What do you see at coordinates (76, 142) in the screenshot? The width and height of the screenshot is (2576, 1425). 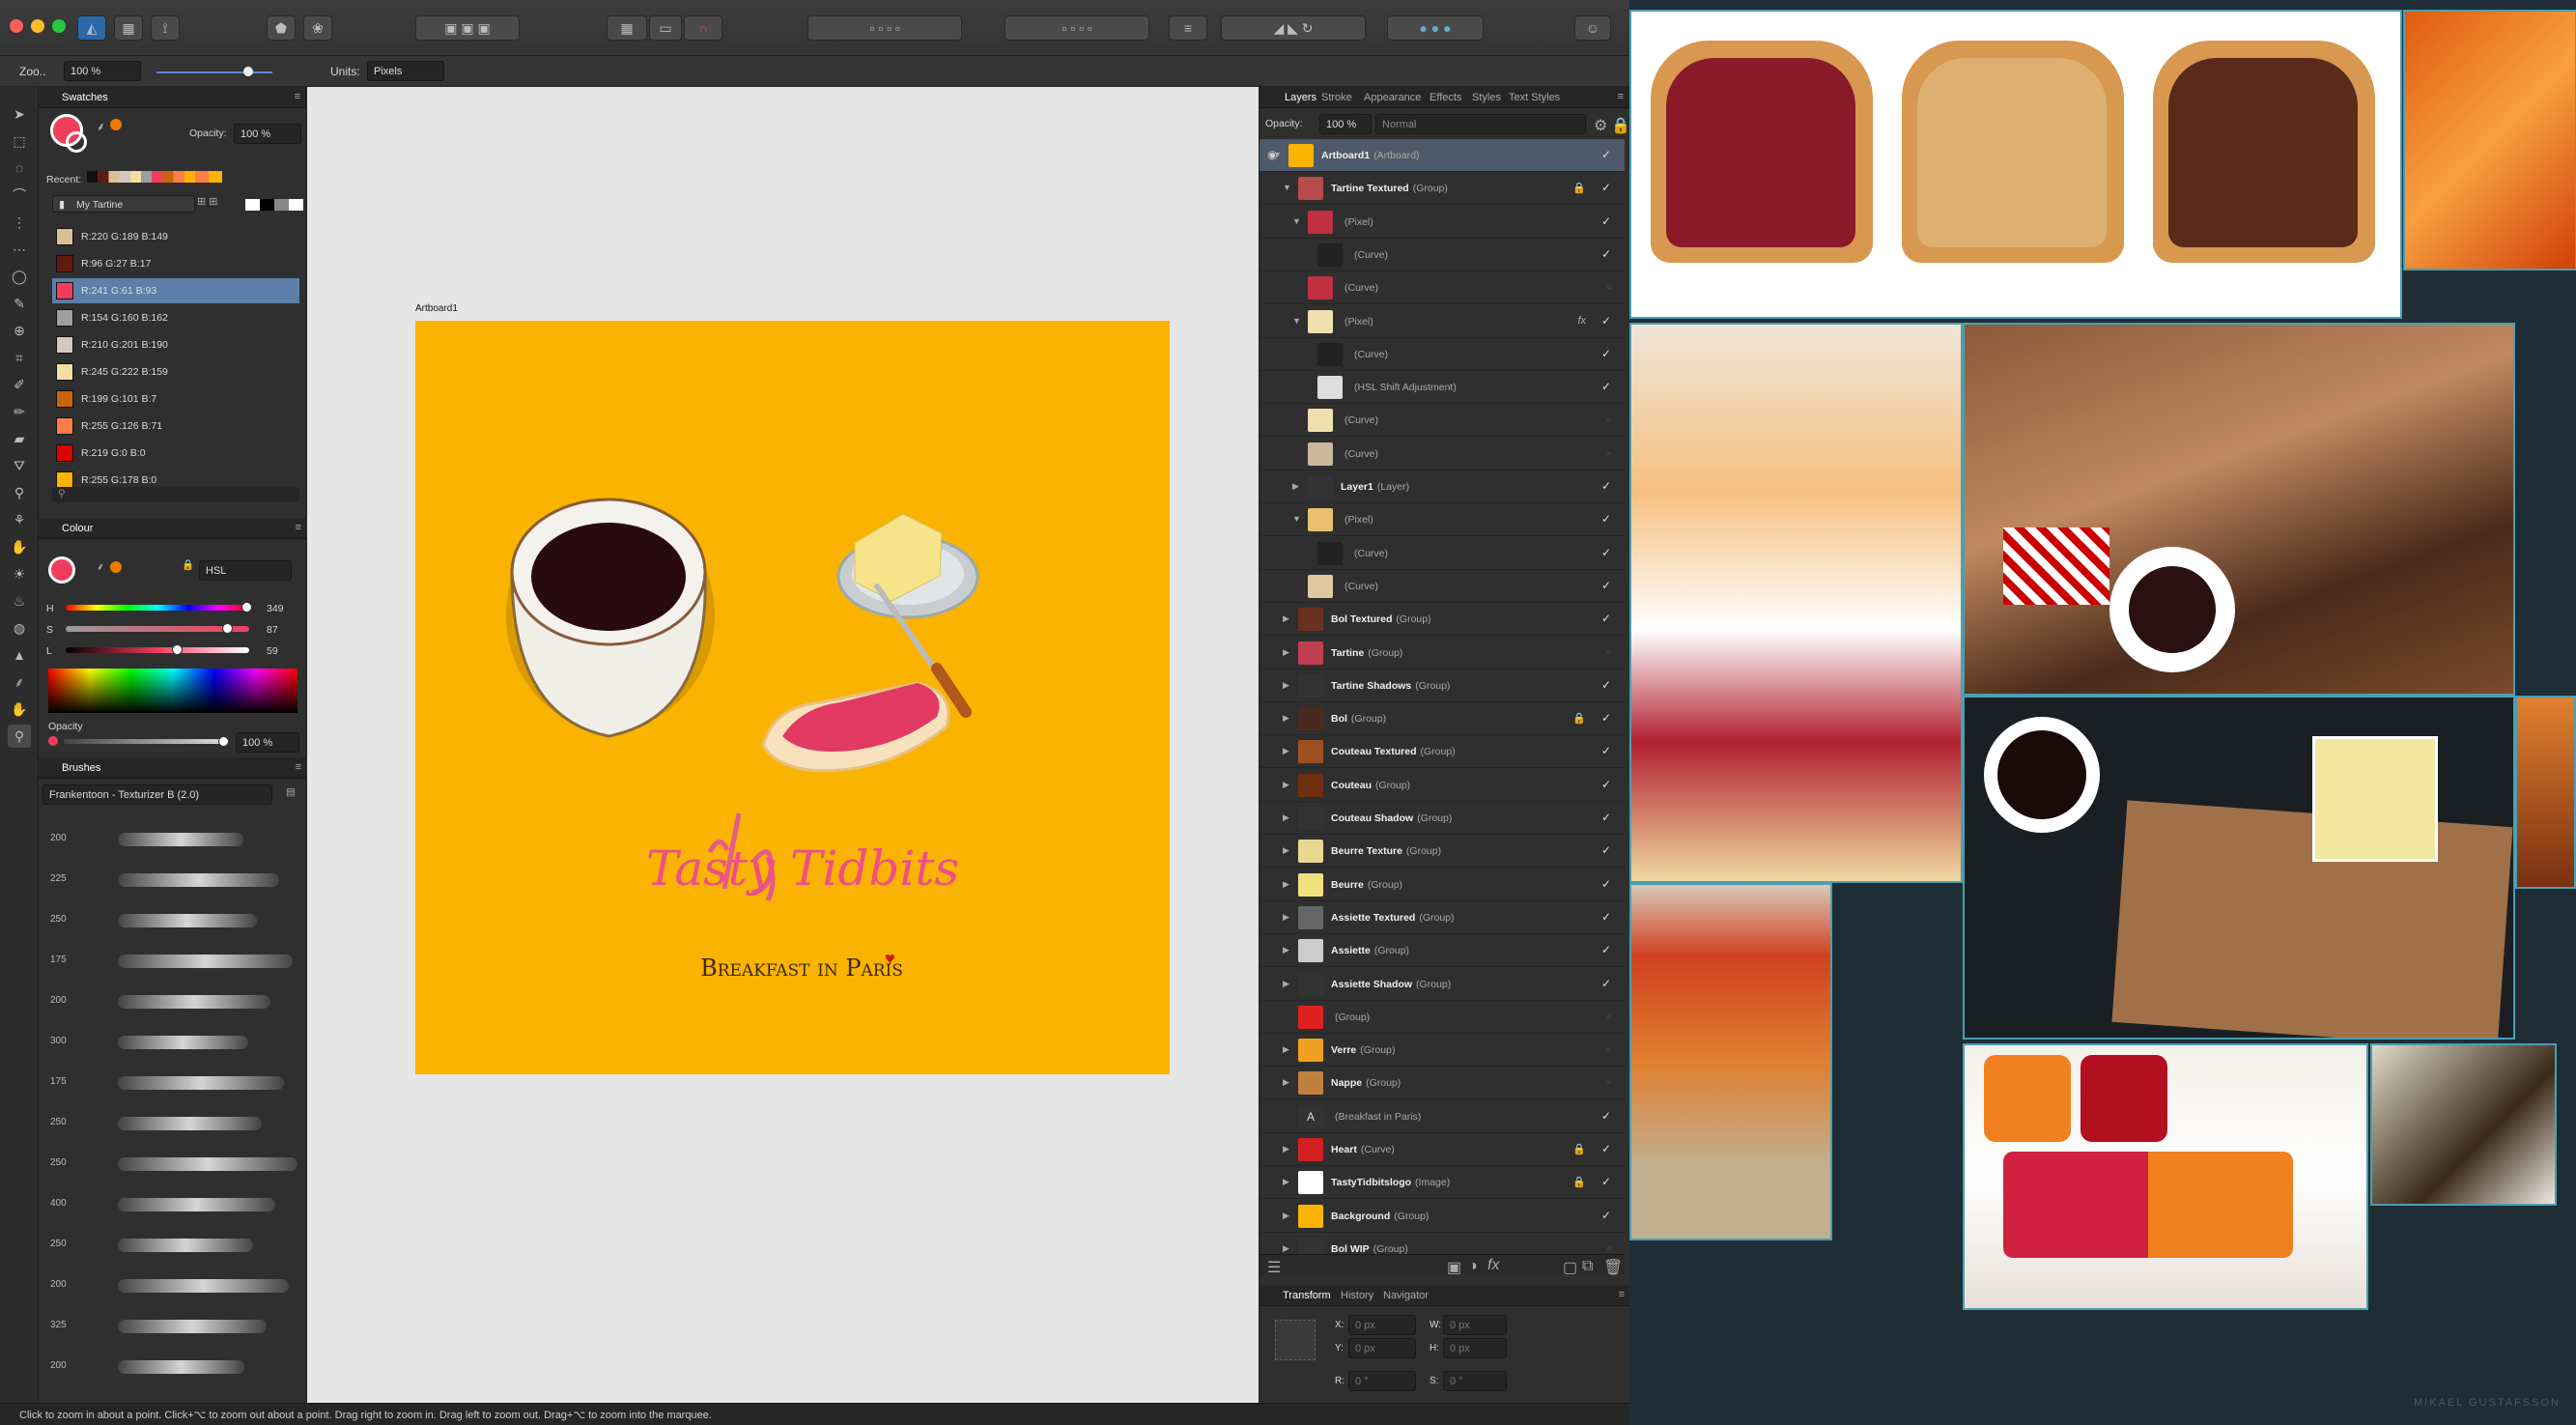 I see `stroke-color-swatch` at bounding box center [76, 142].